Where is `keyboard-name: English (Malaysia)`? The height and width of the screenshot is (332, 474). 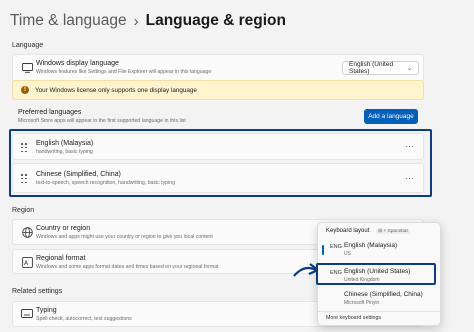
keyboard-name: English (Malaysia) is located at coordinates (371, 245).